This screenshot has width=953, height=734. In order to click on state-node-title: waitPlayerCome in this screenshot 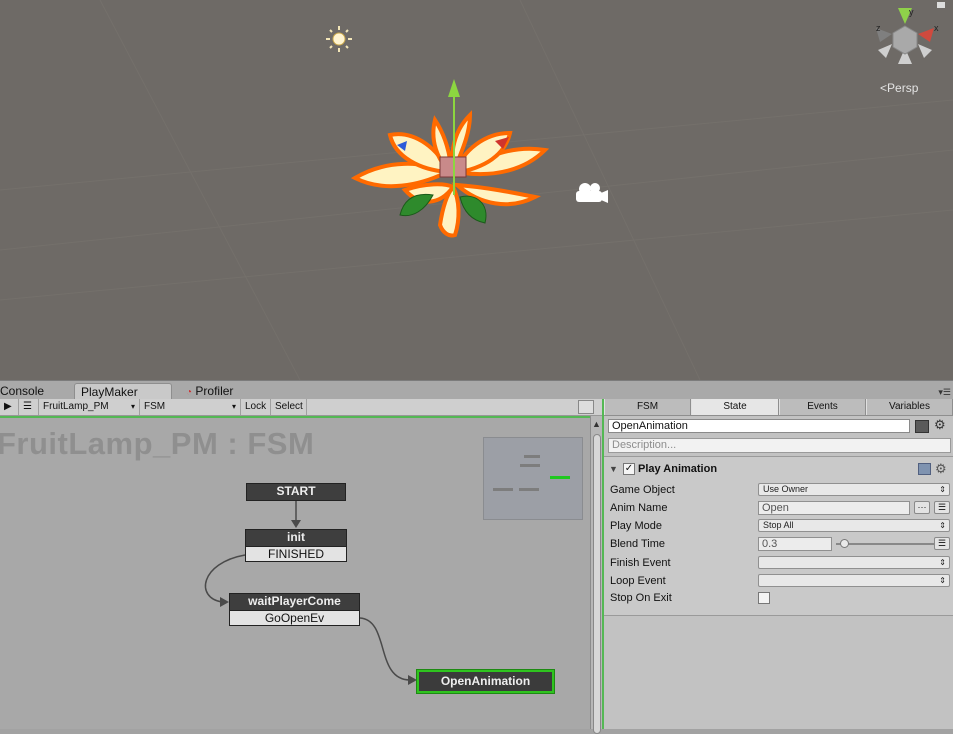, I will do `click(294, 602)`.